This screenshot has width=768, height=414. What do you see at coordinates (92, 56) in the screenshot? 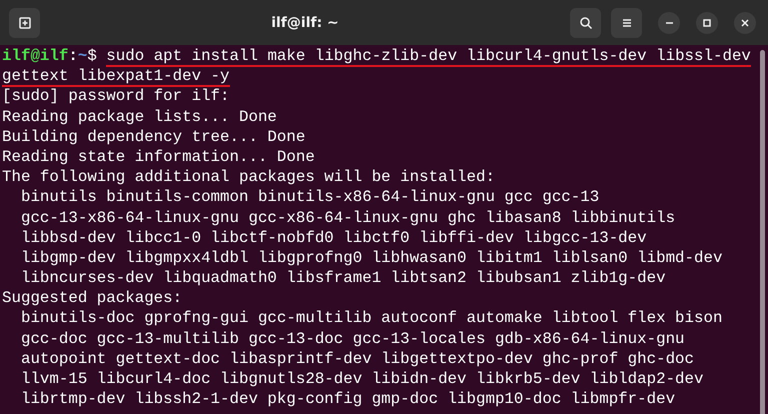
I see `prompt-symbol: $` at bounding box center [92, 56].